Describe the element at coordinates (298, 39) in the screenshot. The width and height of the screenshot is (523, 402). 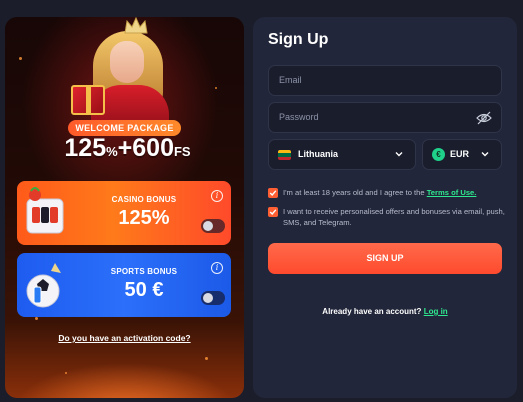
I see `form-title: Sign Up` at that location.